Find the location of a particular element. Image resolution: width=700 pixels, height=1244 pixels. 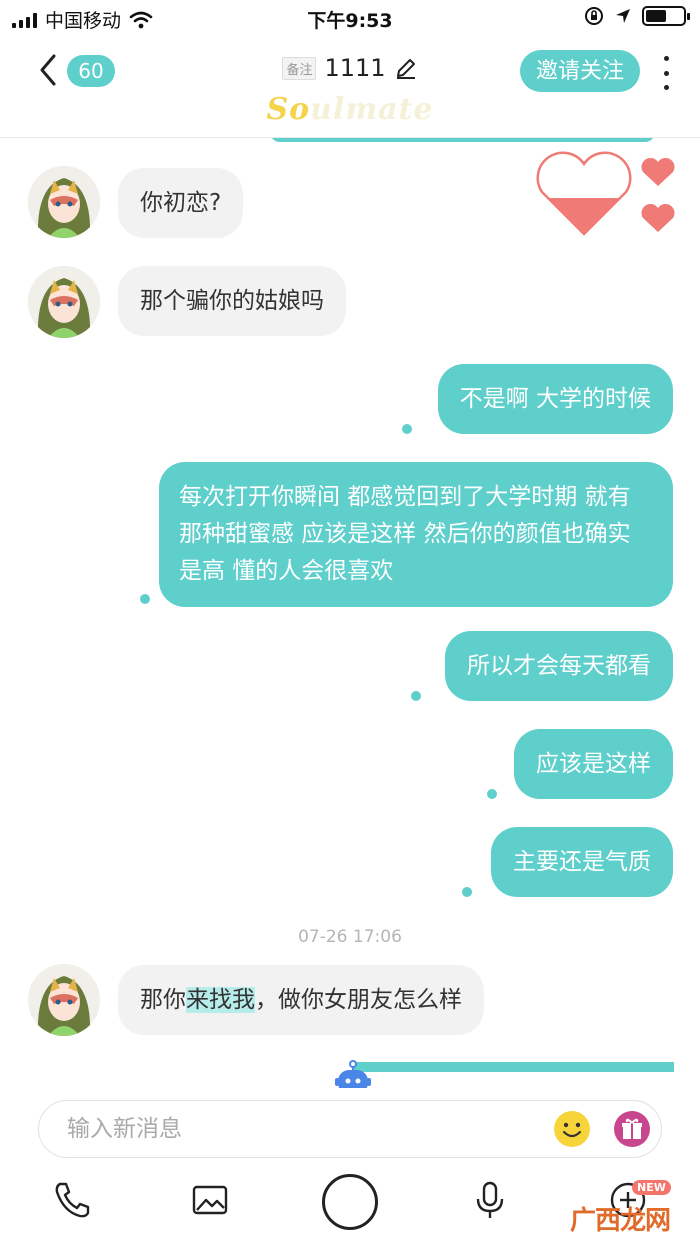

outgoing-message-bubble: 所以才会每天都看 is located at coordinates (559, 666).